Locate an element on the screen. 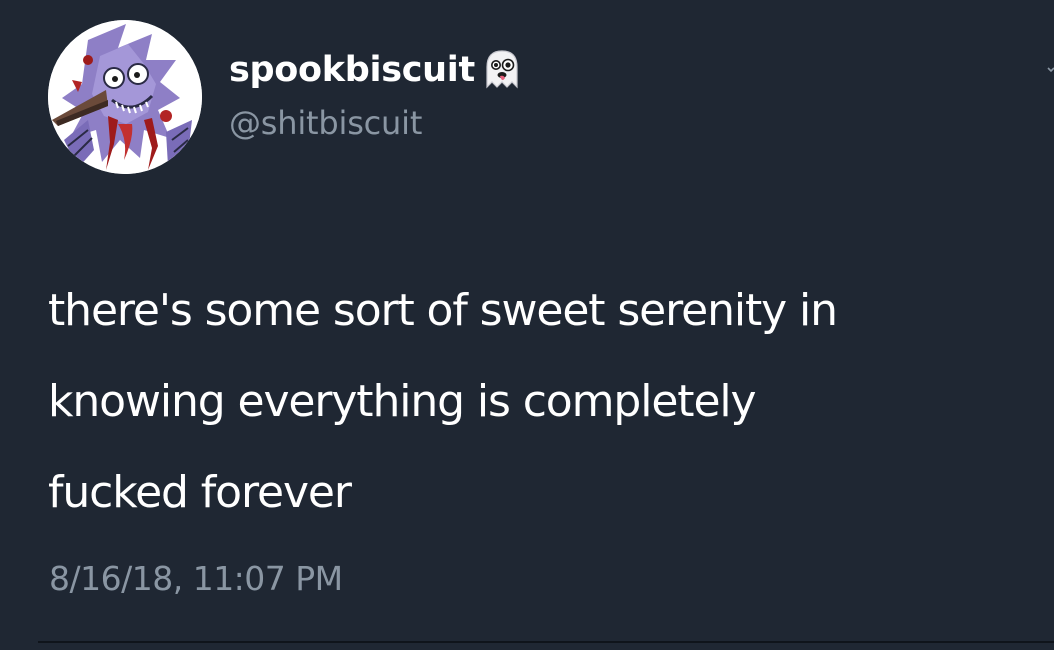  display-name-row: spookbiscuit is located at coordinates (377, 70).